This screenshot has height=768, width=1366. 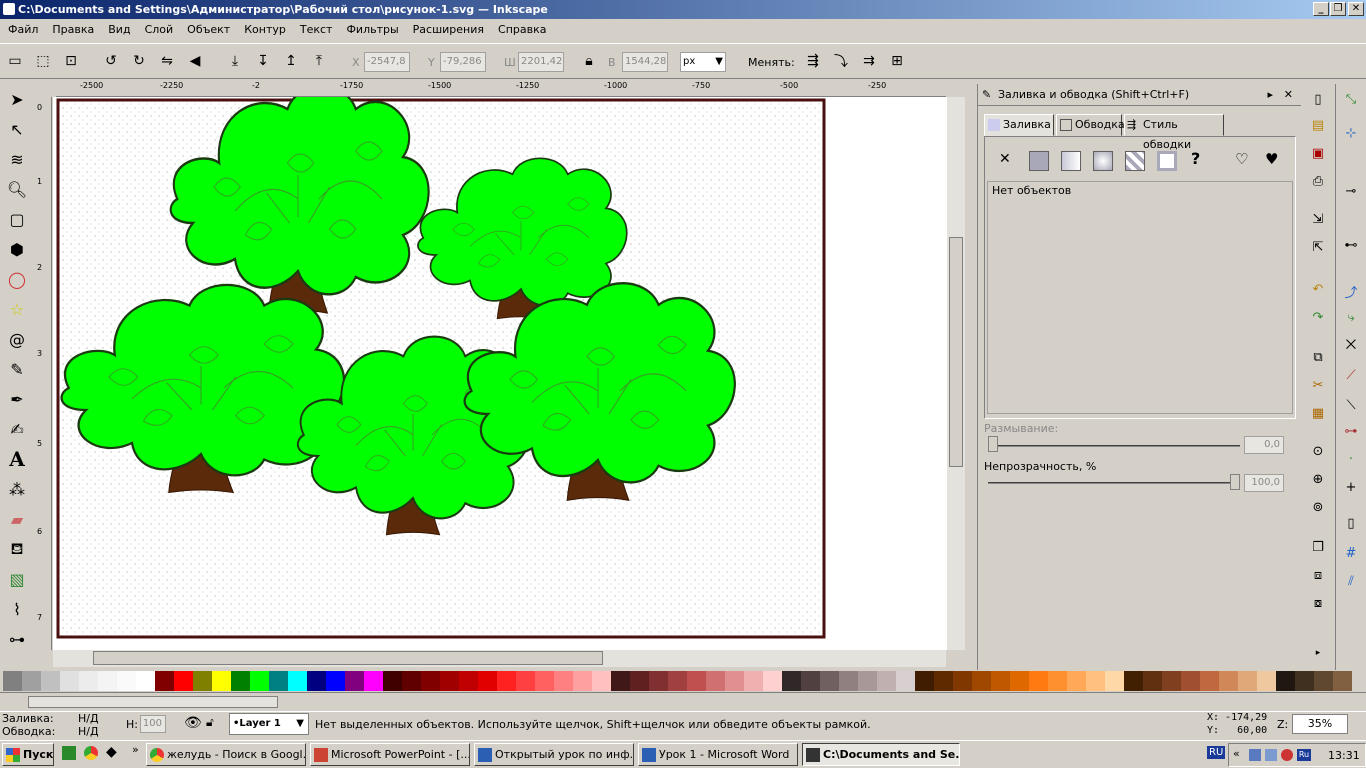 I want to click on transform-gradients-icon: ⇉, so click(x=869, y=61).